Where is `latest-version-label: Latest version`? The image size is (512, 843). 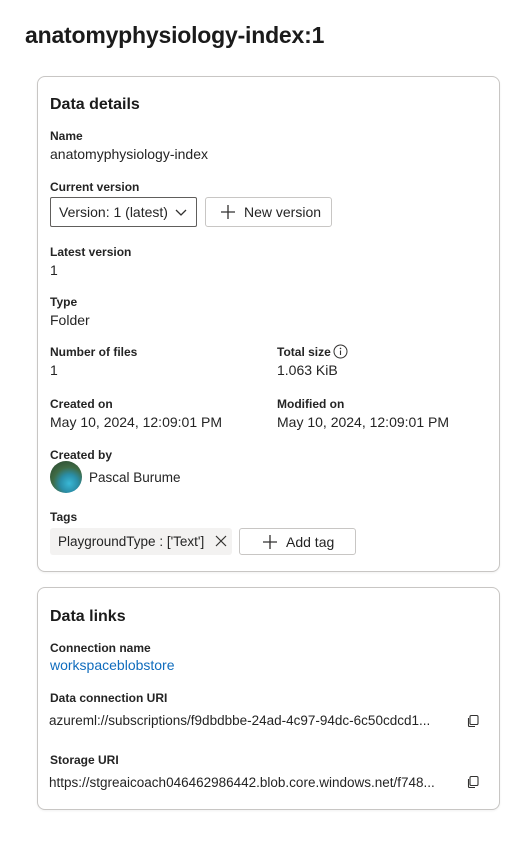
latest-version-label: Latest version is located at coordinates (91, 252).